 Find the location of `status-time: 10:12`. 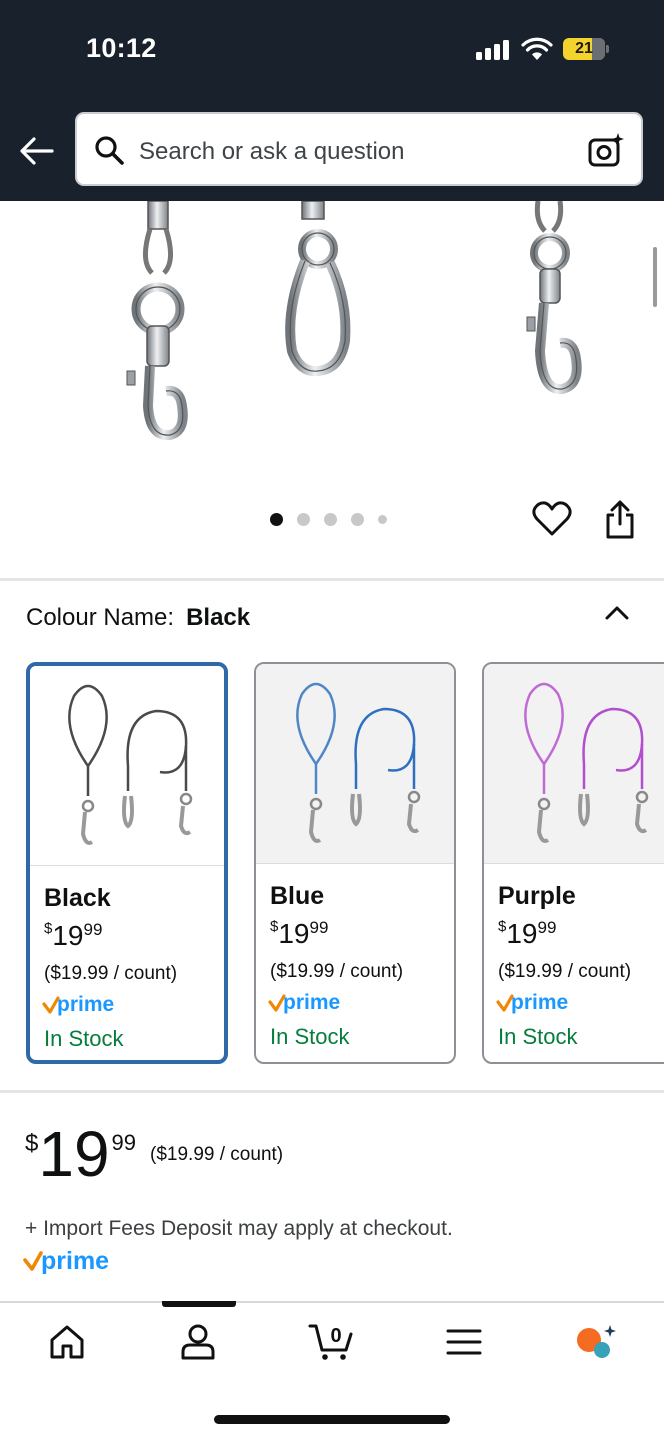

status-time: 10:12 is located at coordinates (121, 48).